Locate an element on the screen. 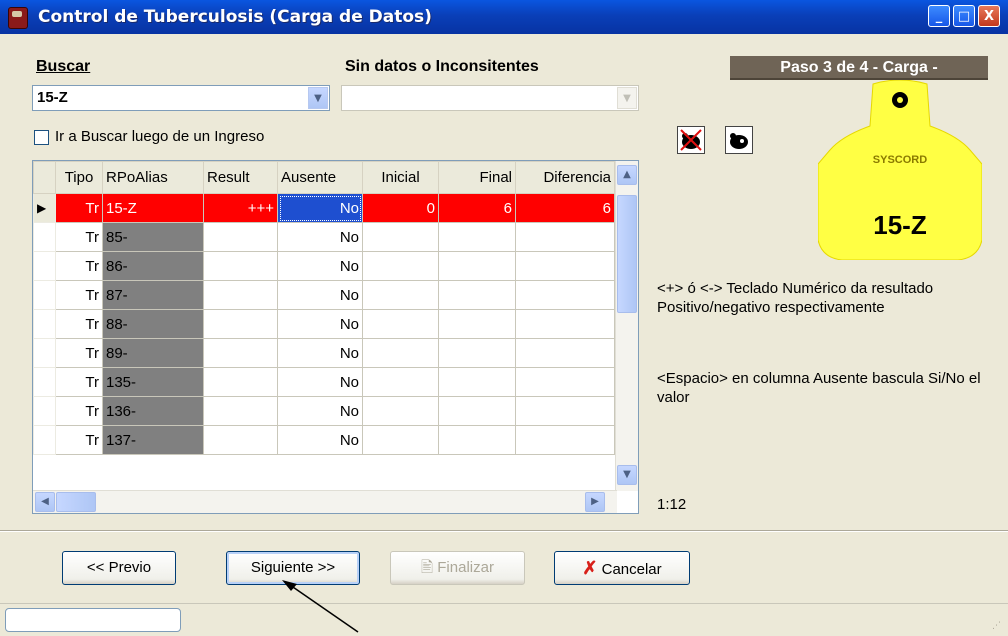 This screenshot has width=1008, height=636. table-row: Tr 86- No is located at coordinates (324, 266).